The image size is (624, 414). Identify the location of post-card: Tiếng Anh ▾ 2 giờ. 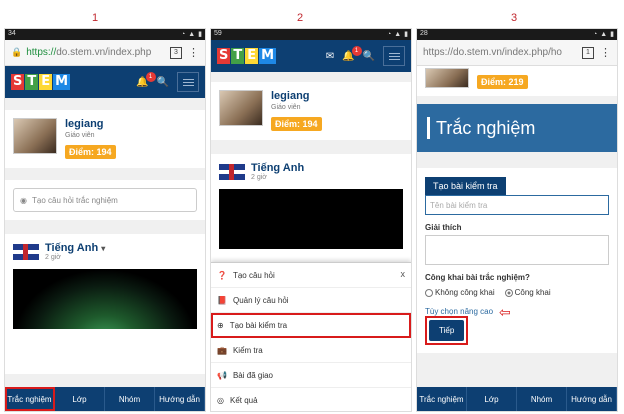
(105, 304).